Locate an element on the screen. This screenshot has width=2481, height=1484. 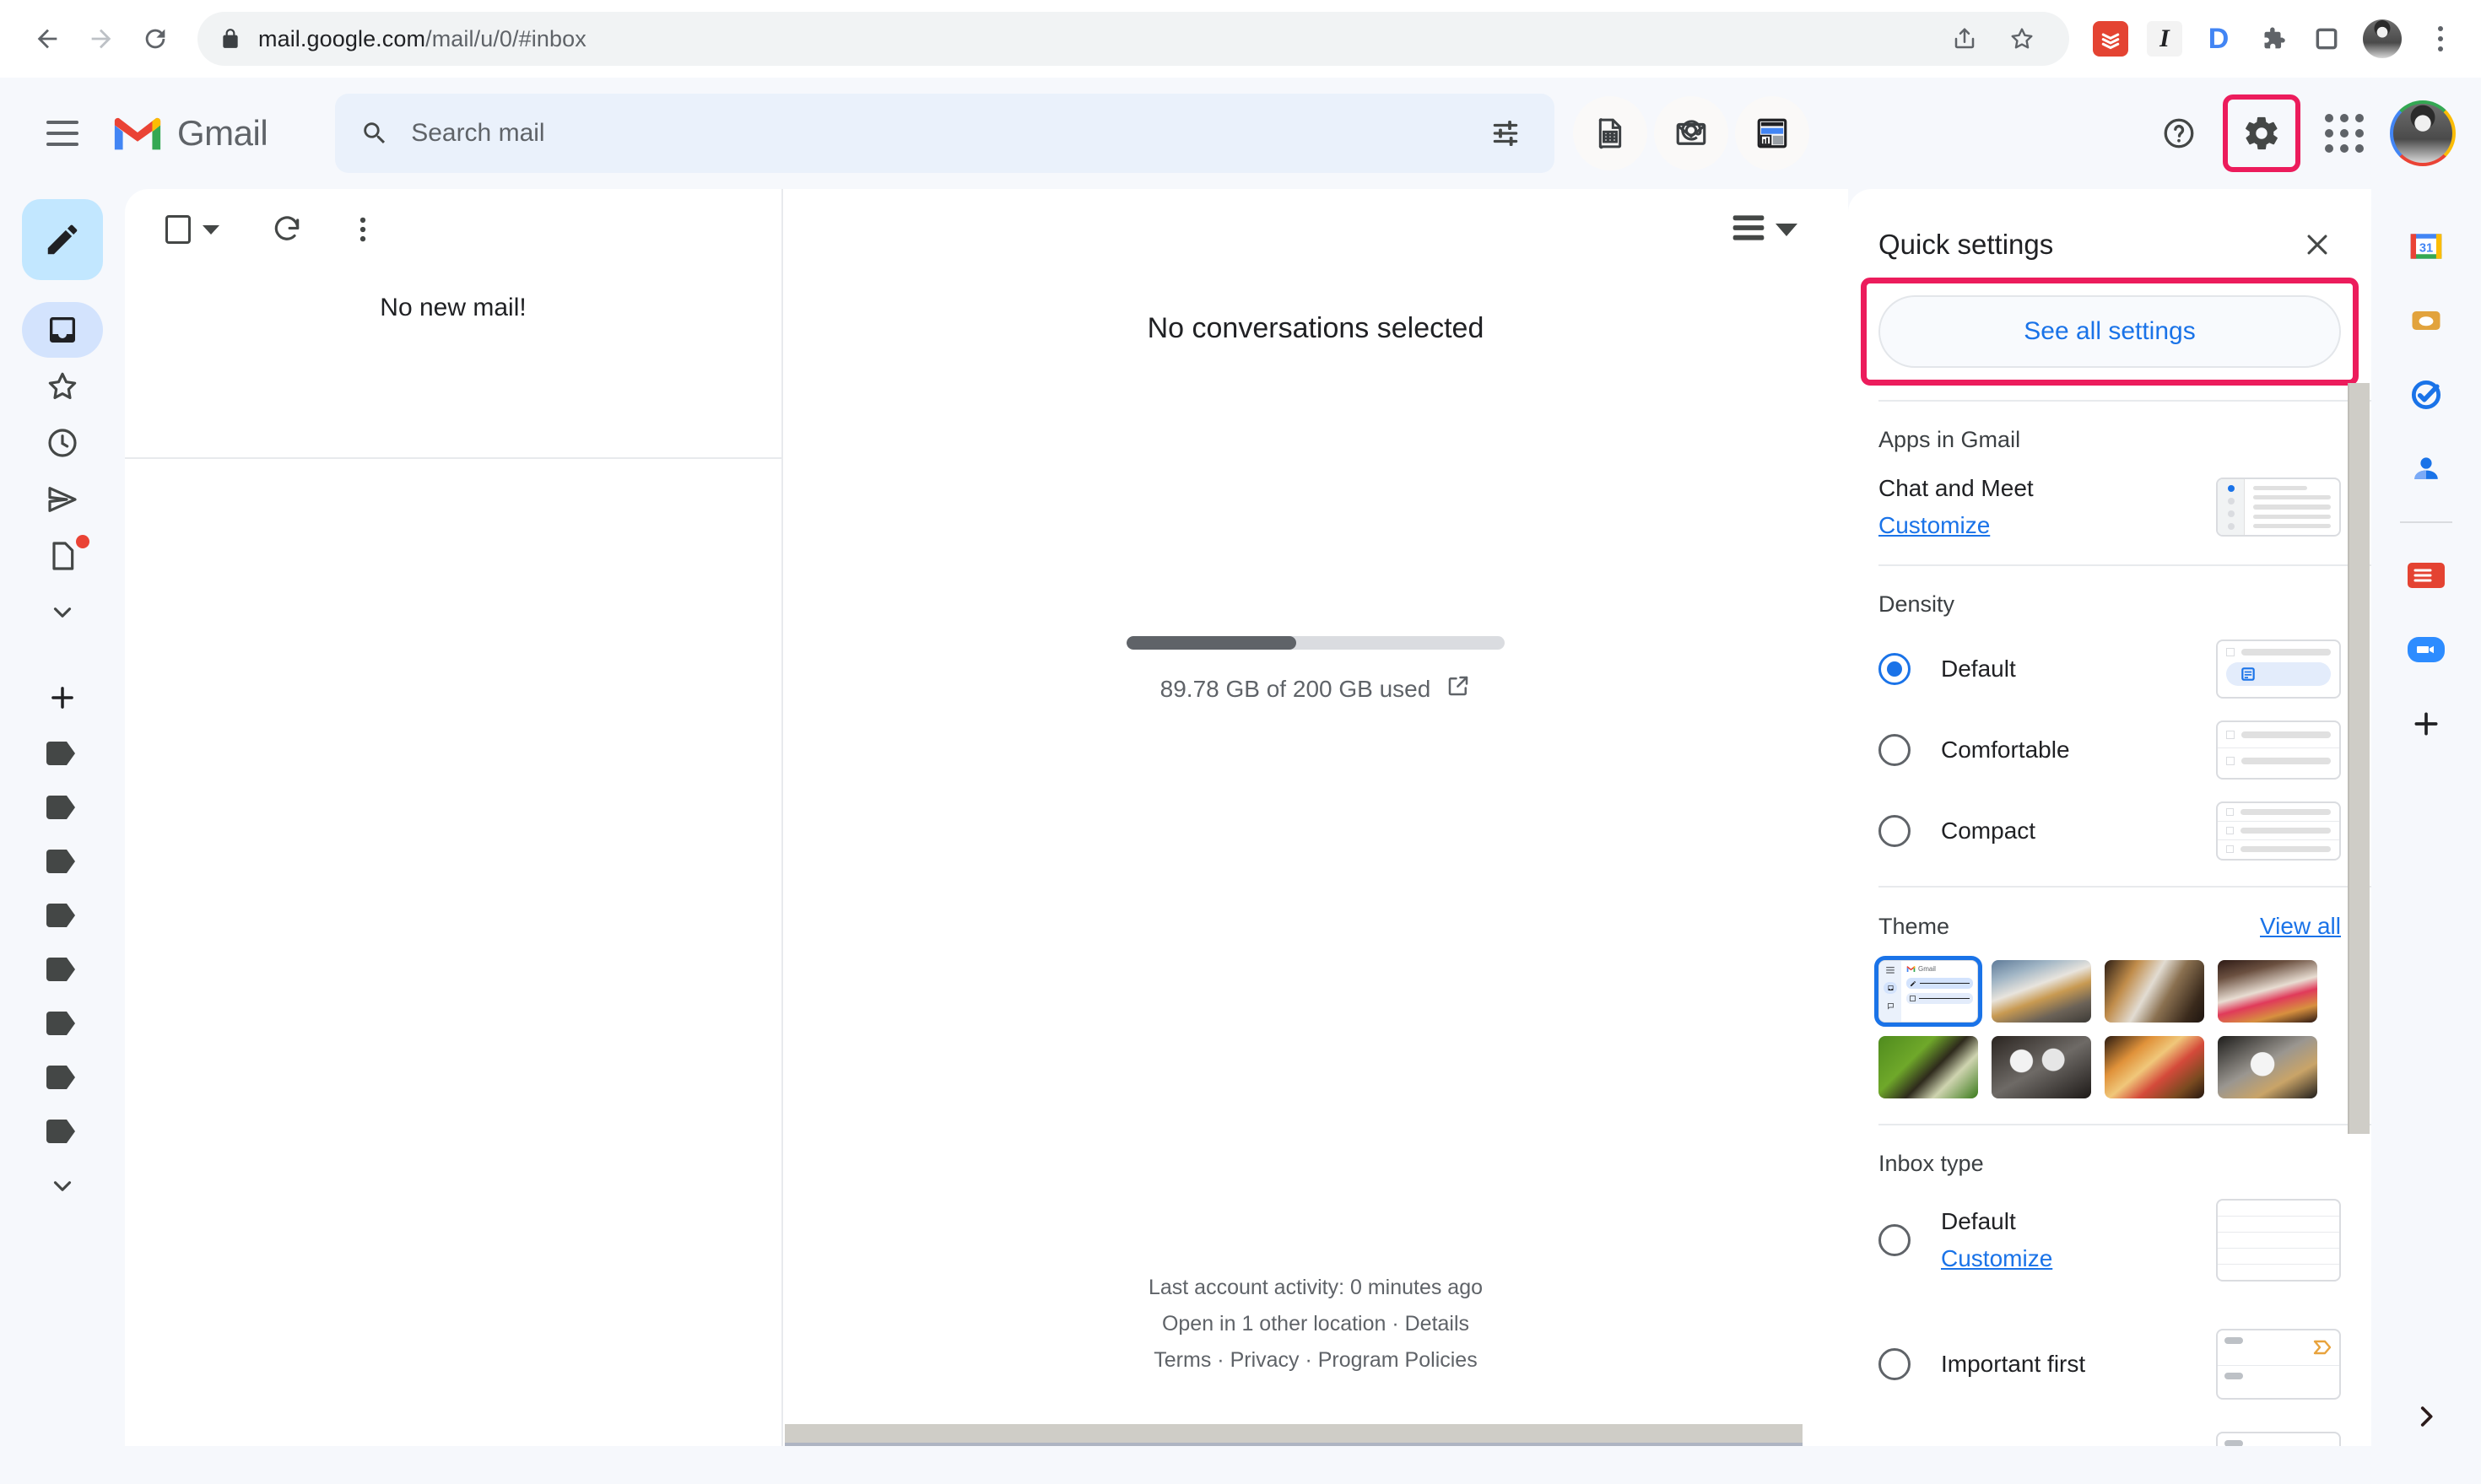
privacy-link: Privacy is located at coordinates (1265, 1360).